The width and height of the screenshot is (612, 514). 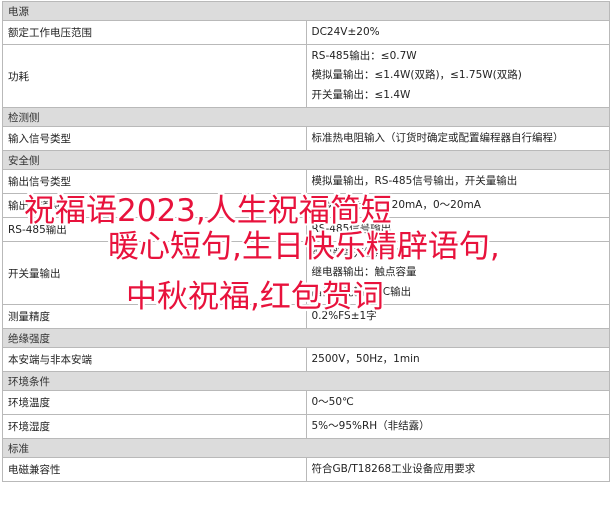 I want to click on spec-value-cell: 标准热电阻输入（订货时确定或配置编程器自行编程）, so click(x=457, y=138).